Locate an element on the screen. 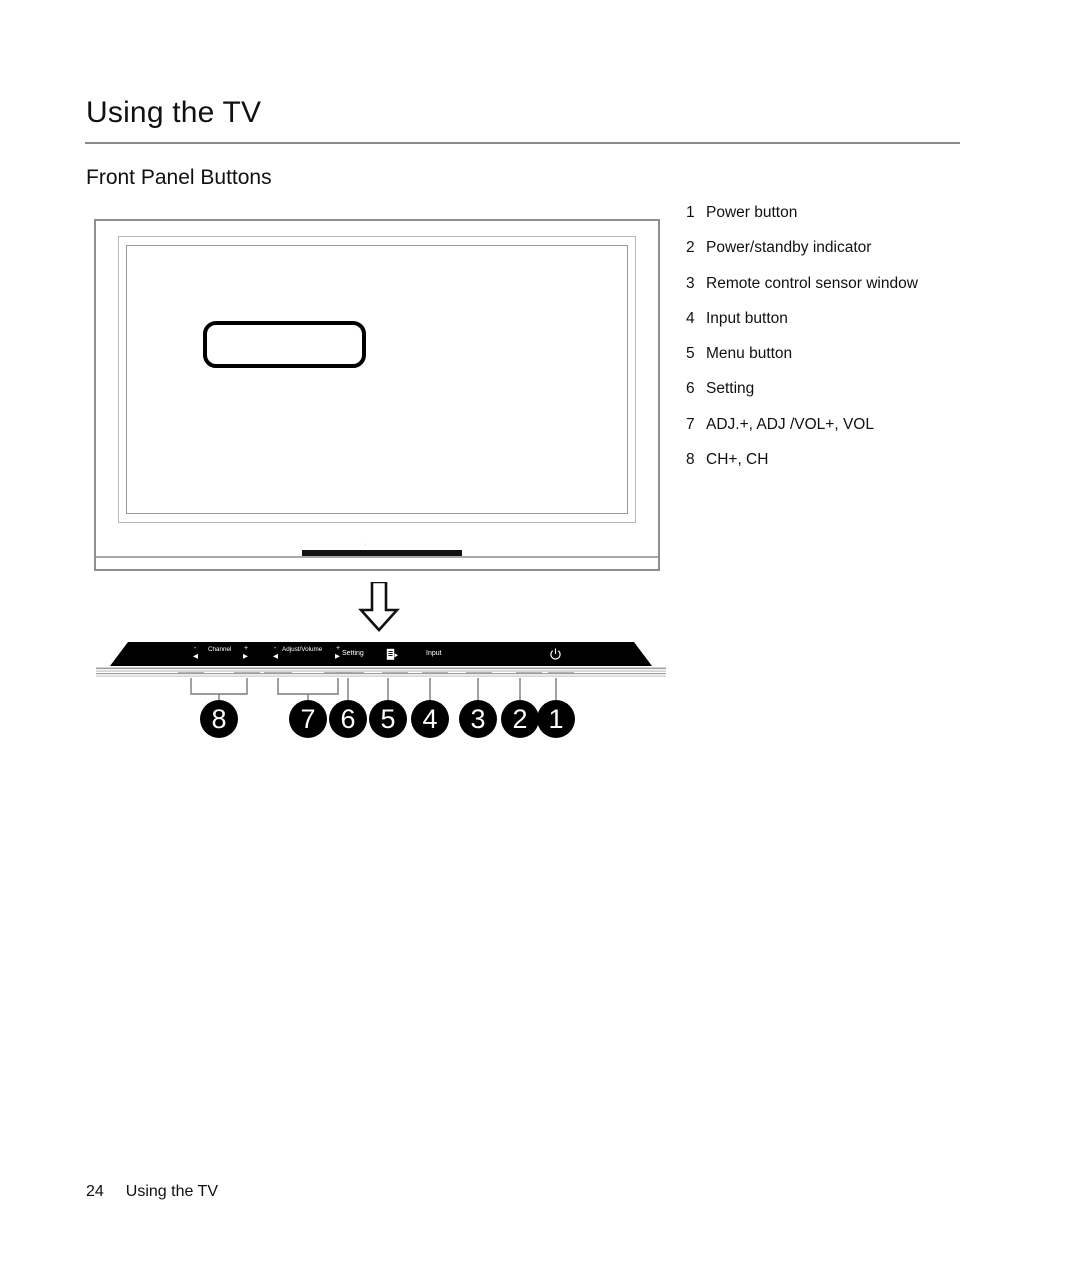 Image resolution: width=1080 pixels, height=1270 pixels. tv-indicator-dots: · · is located at coordinates (367, 548).